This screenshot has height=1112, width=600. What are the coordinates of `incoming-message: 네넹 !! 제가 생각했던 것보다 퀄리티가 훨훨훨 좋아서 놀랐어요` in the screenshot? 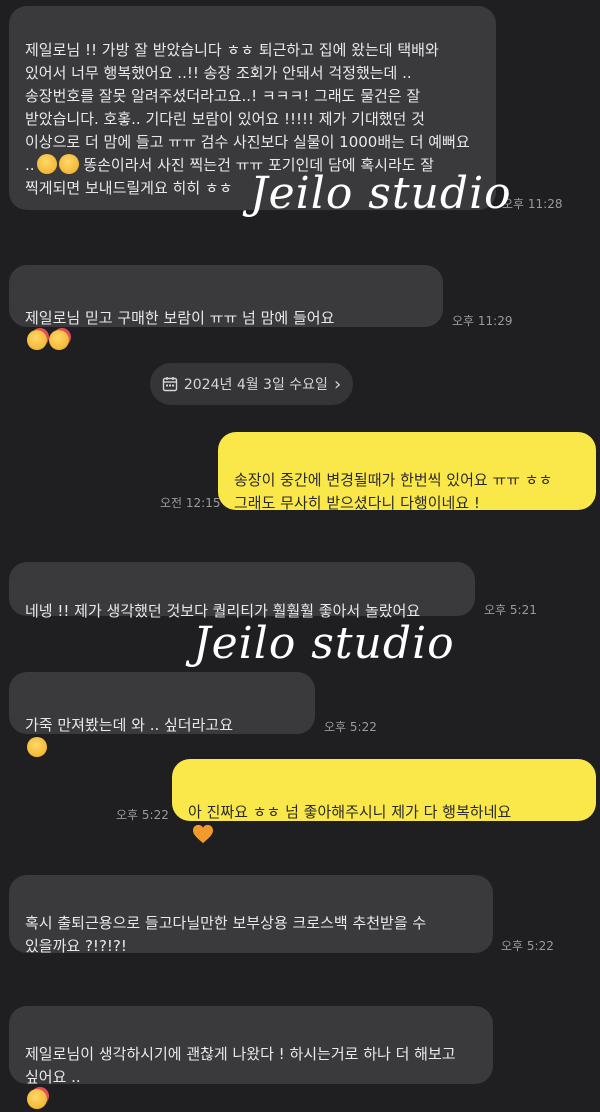 It's located at (242, 591).